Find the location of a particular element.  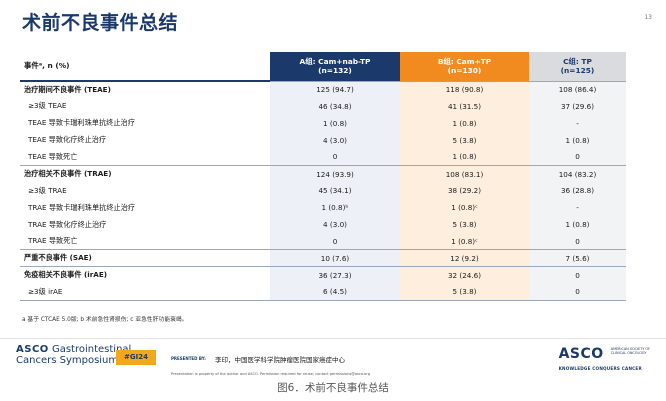

asco-tagline: KNOWLEDGE CONQUERS CANCER is located at coordinates (600, 368).